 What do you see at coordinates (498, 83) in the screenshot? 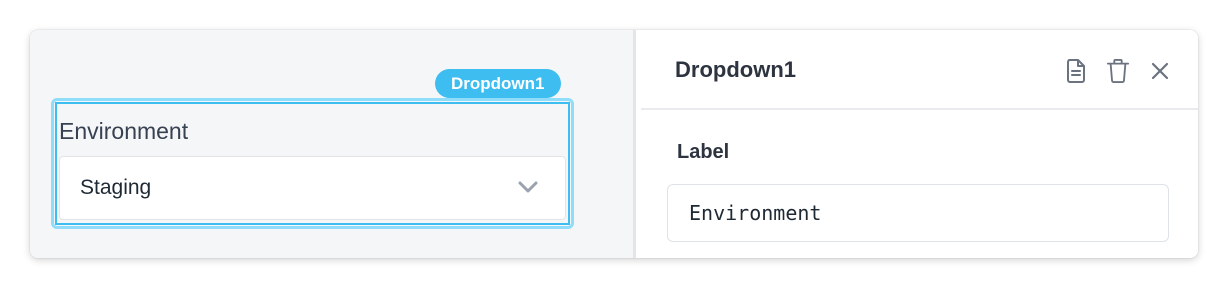
I see `widget-name-tag: Dropdown1` at bounding box center [498, 83].